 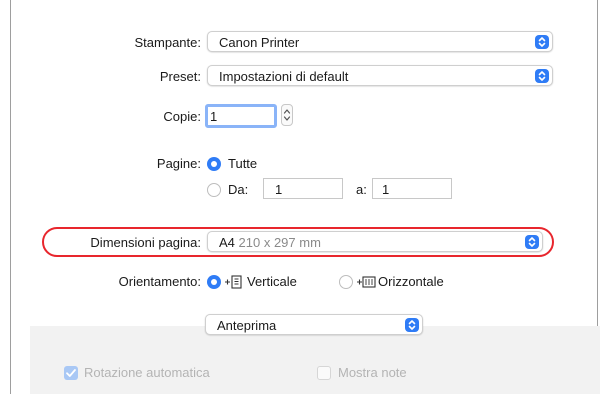 I want to click on pages-all-label: Tutte, so click(x=243, y=163).